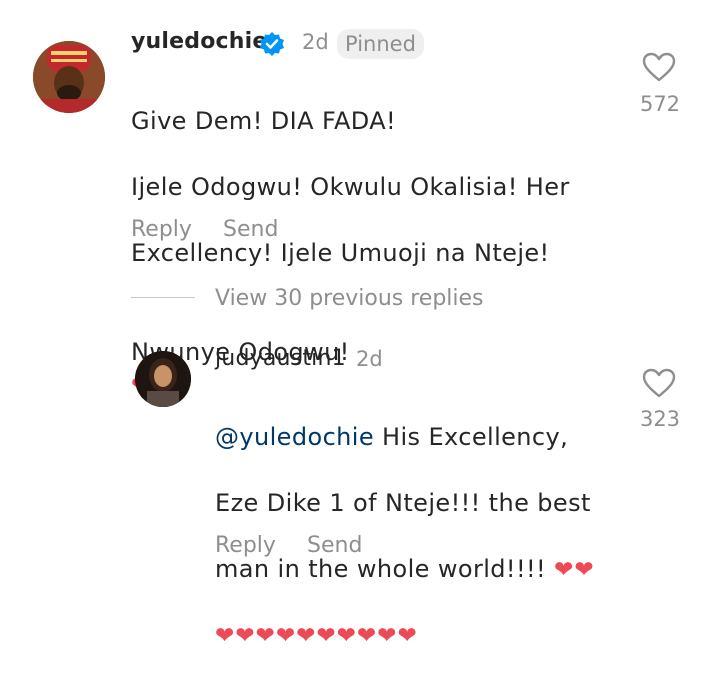 This screenshot has height=686, width=720. What do you see at coordinates (272, 47) in the screenshot?
I see `verified-badge-icon` at bounding box center [272, 47].